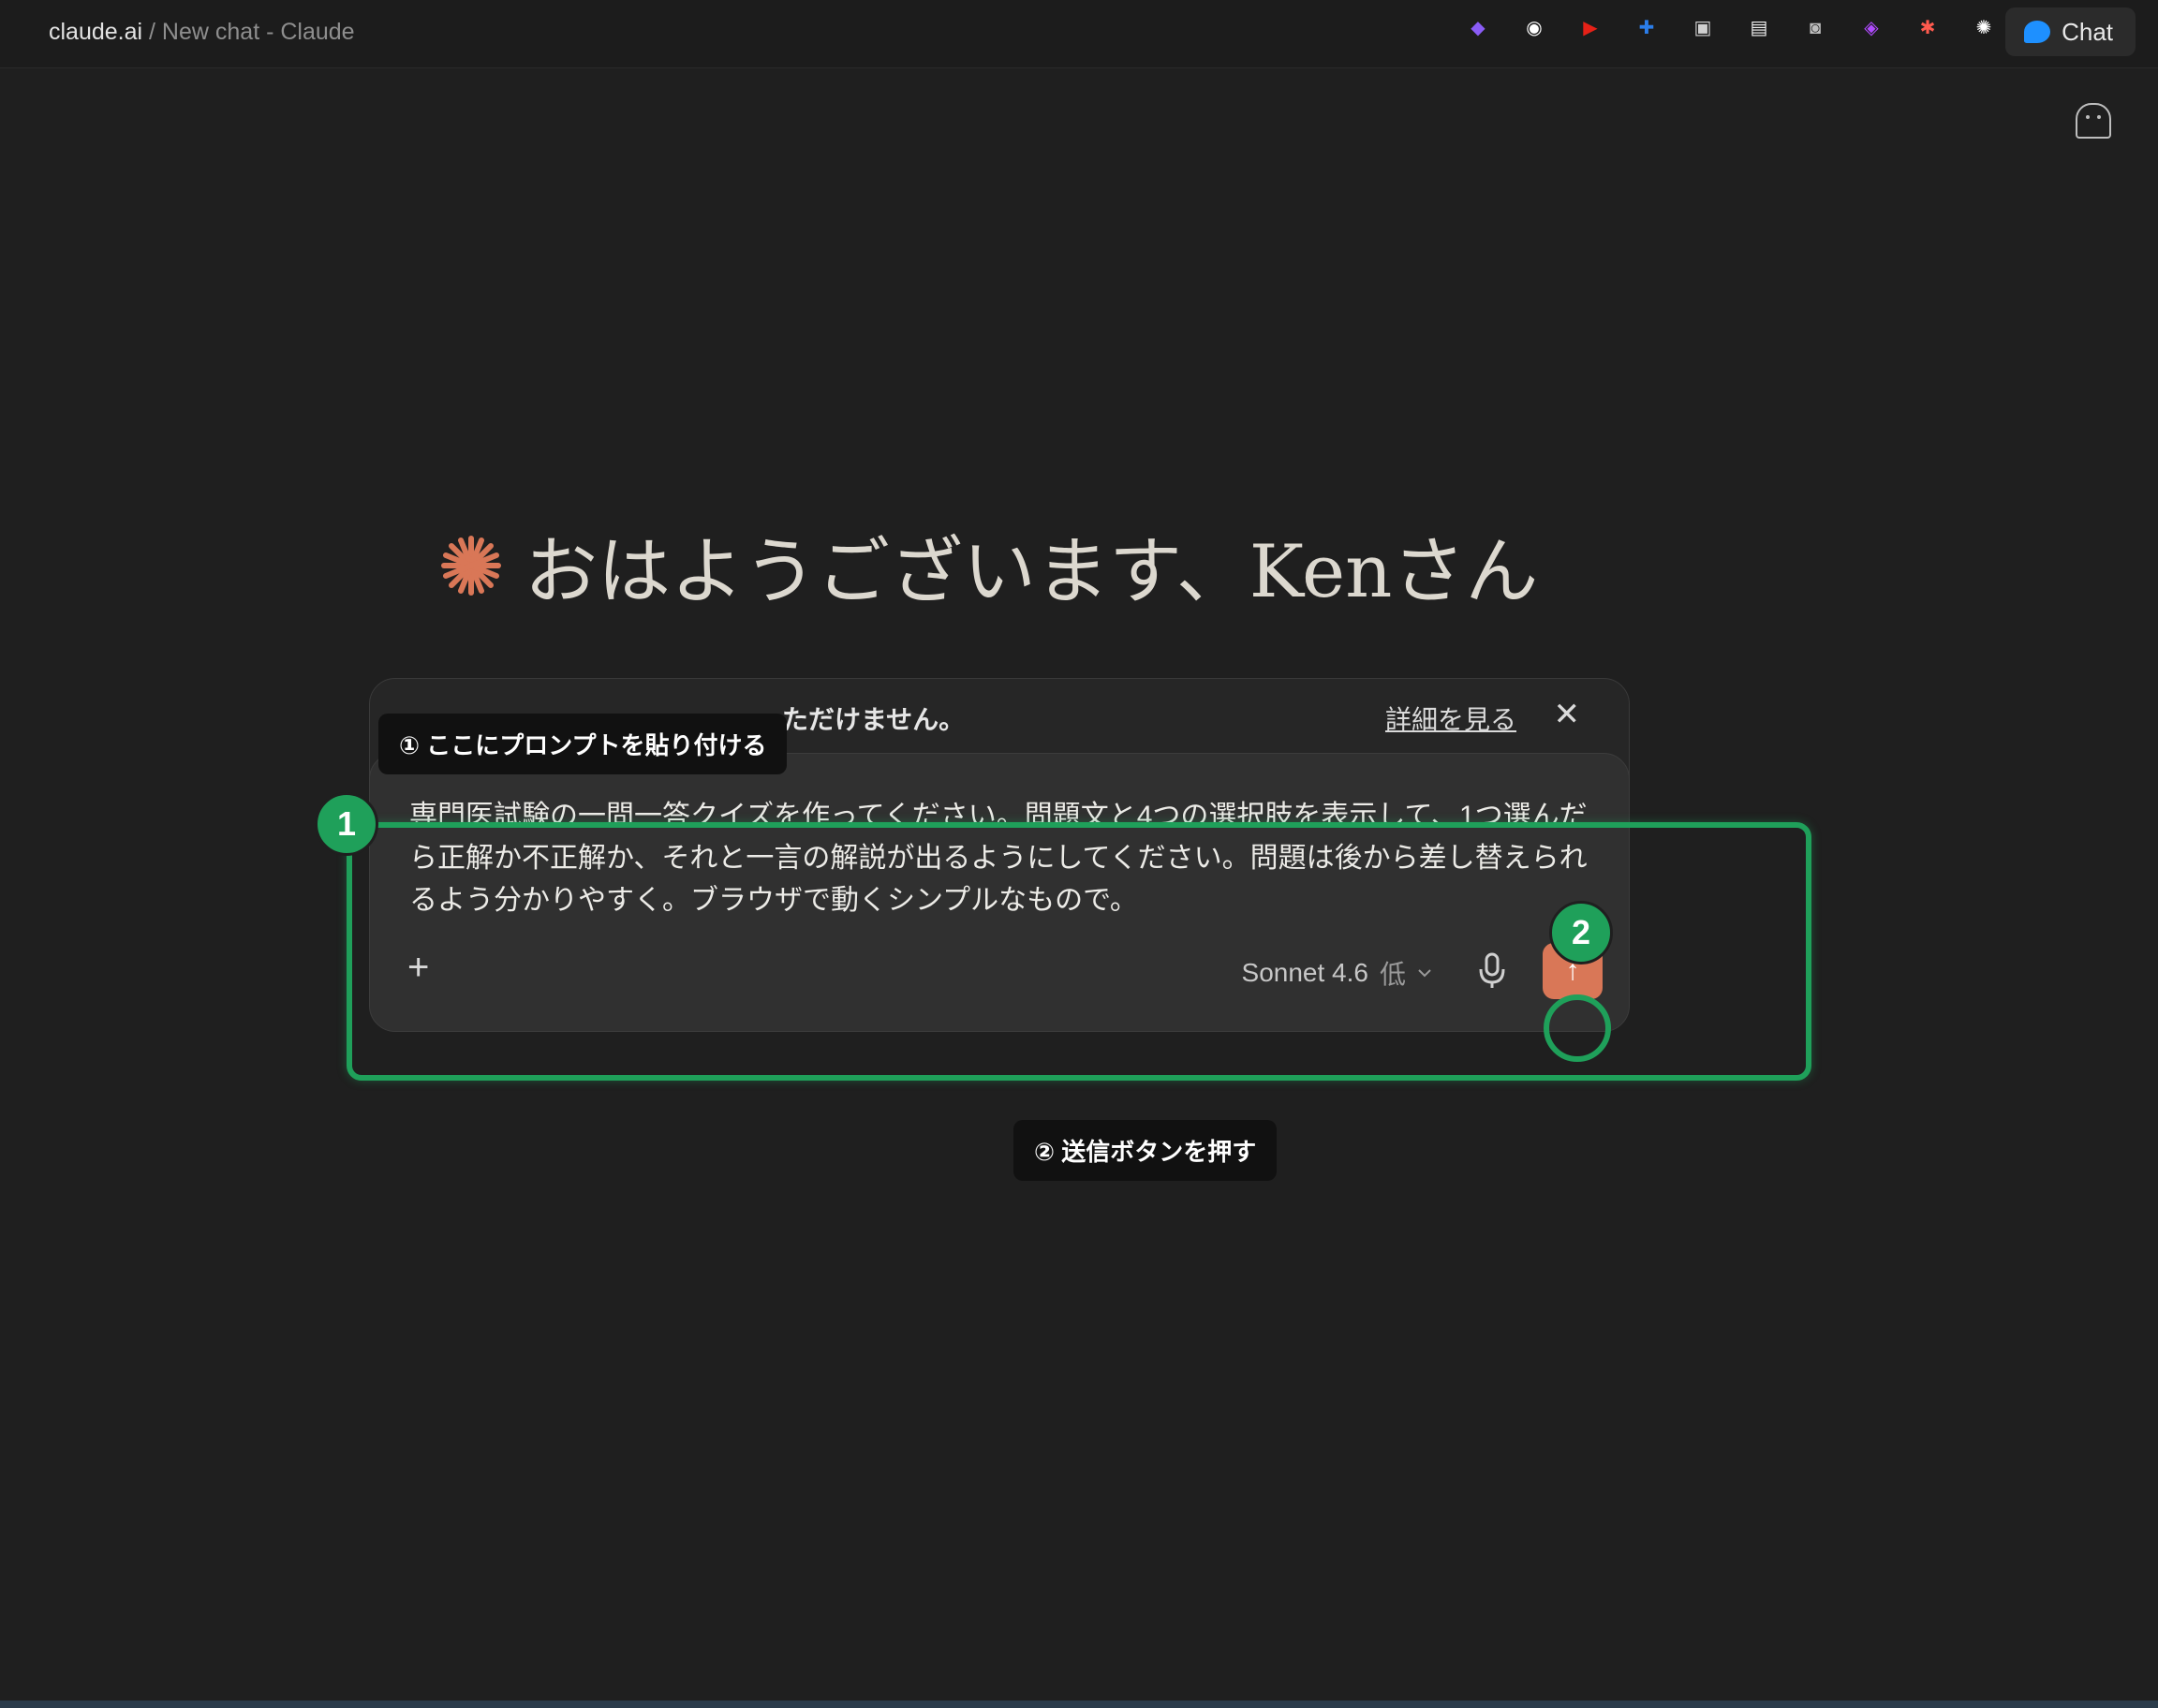  Describe the element at coordinates (874, 719) in the screenshot. I see `notice-text: ただけません。` at that location.